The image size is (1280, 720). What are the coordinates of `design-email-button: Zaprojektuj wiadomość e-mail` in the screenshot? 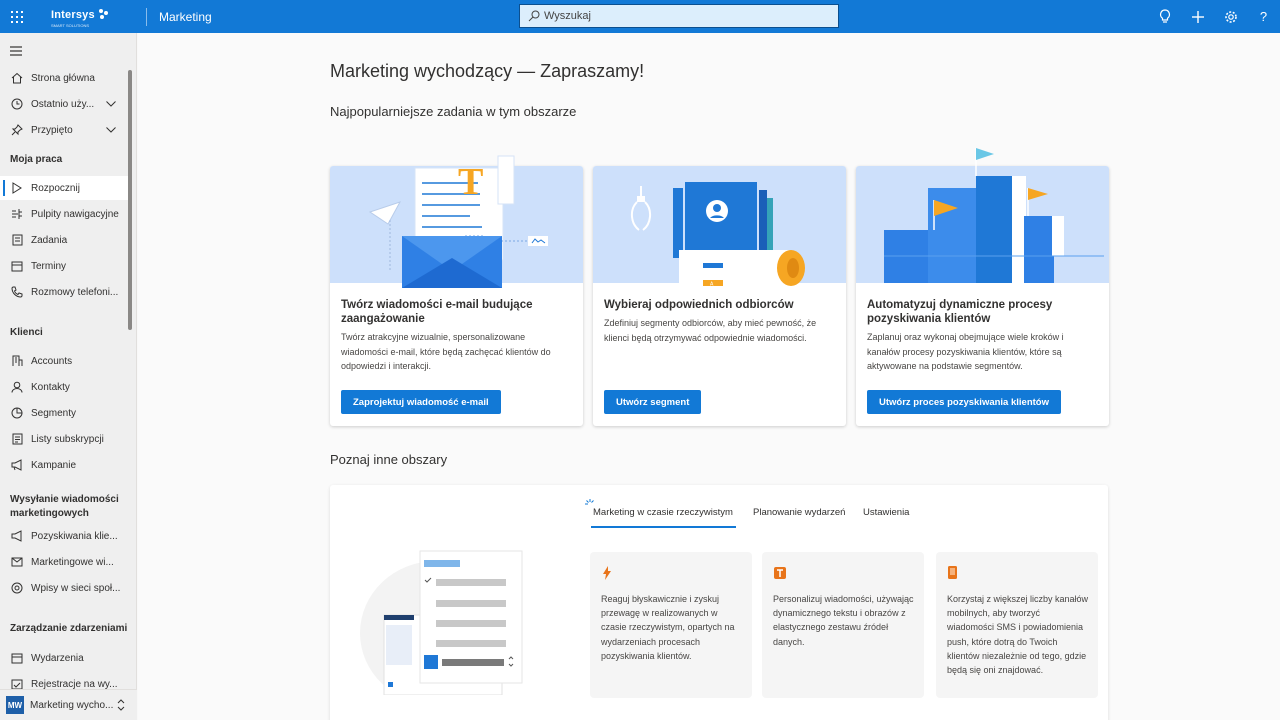 It's located at (421, 402).